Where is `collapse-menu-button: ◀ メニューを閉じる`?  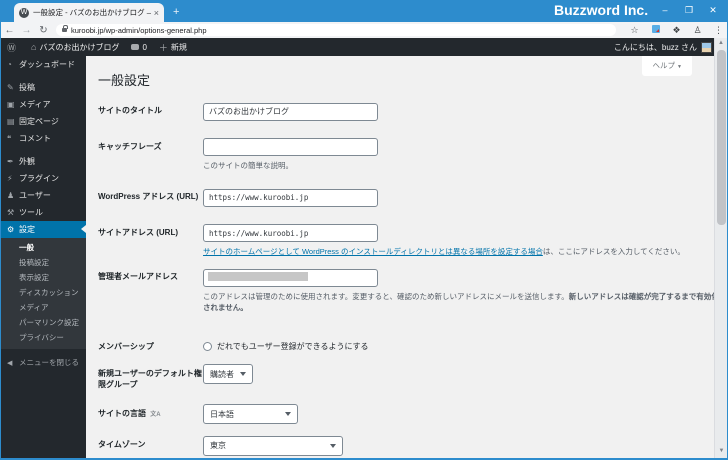
collapse-menu-button: ◀ メニューを閉じる is located at coordinates (43, 362).